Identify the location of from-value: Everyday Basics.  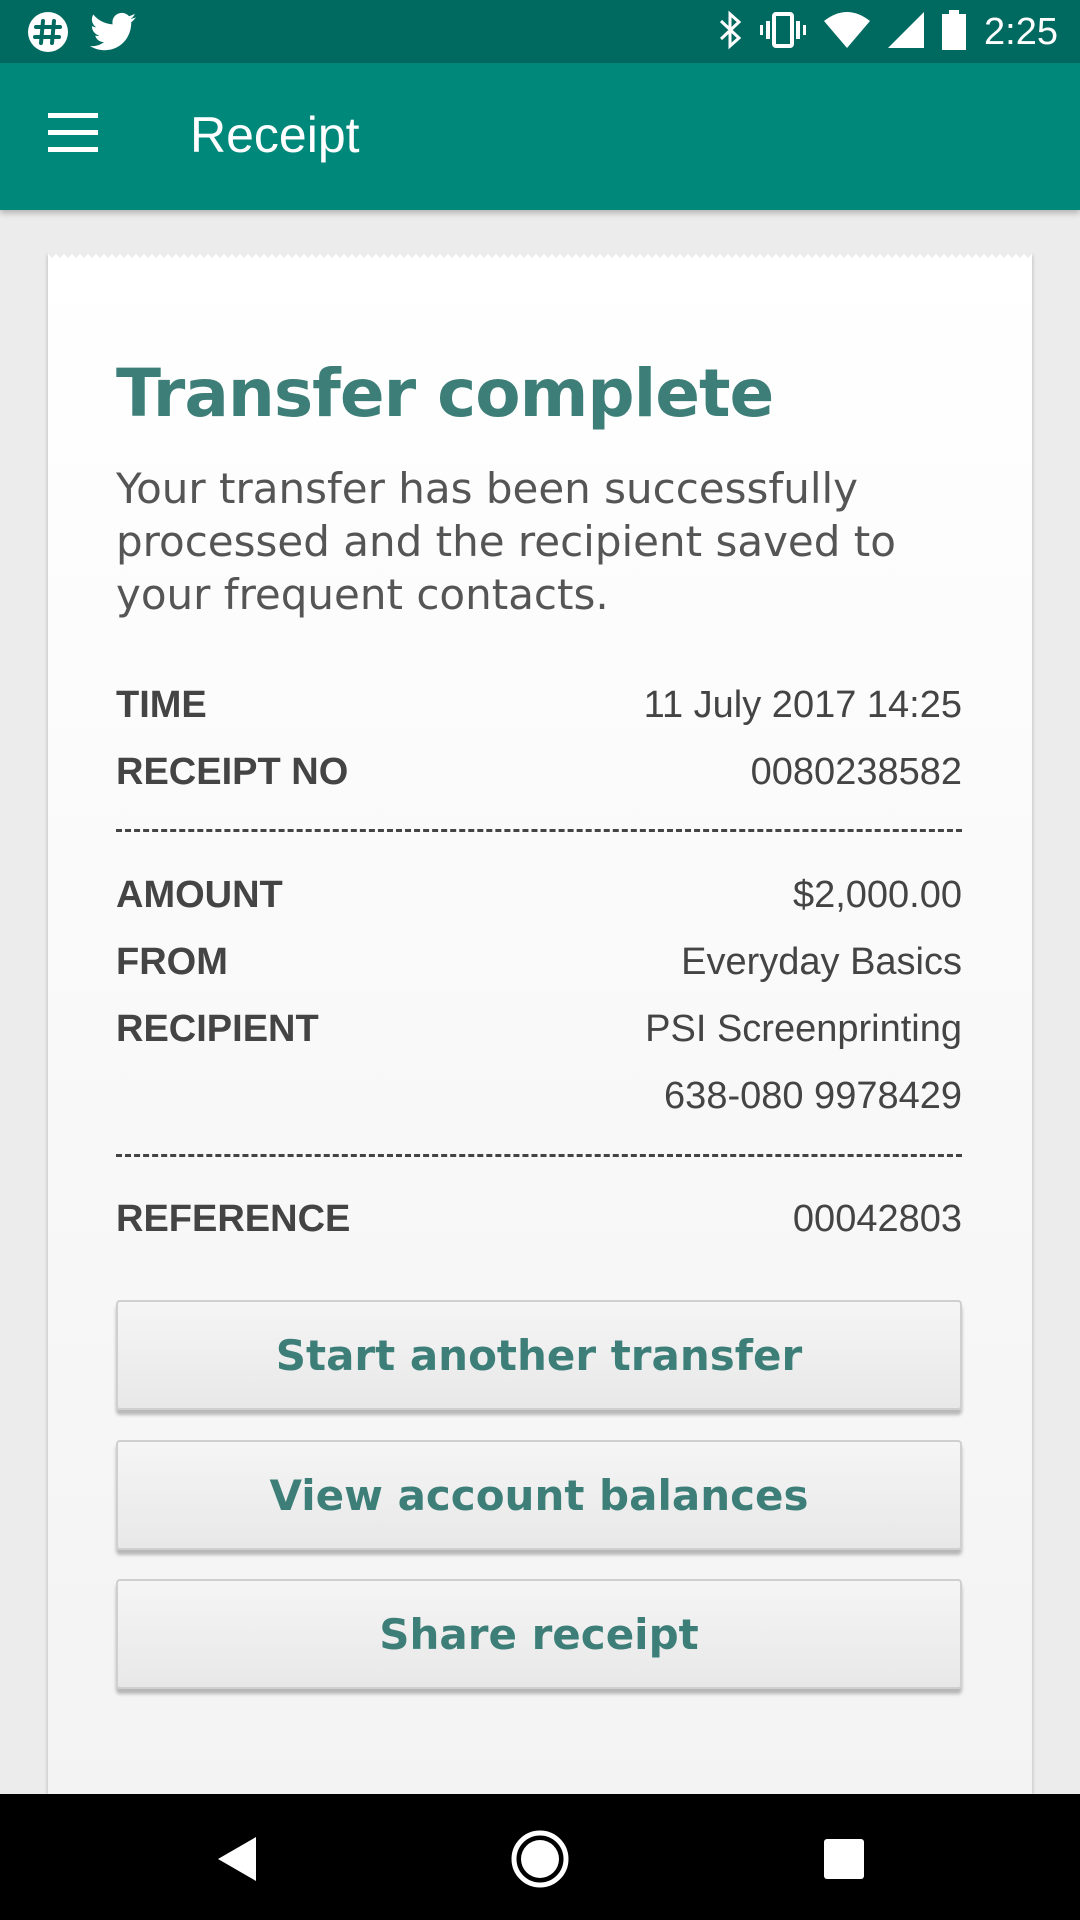
(821, 962).